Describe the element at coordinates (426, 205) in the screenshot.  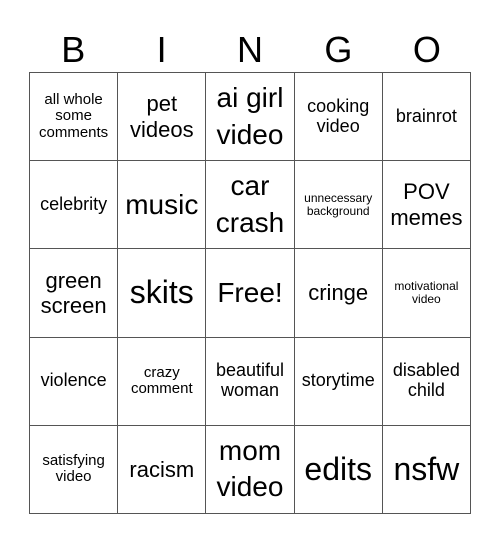
I see `bingo-cell: POV memes` at that location.